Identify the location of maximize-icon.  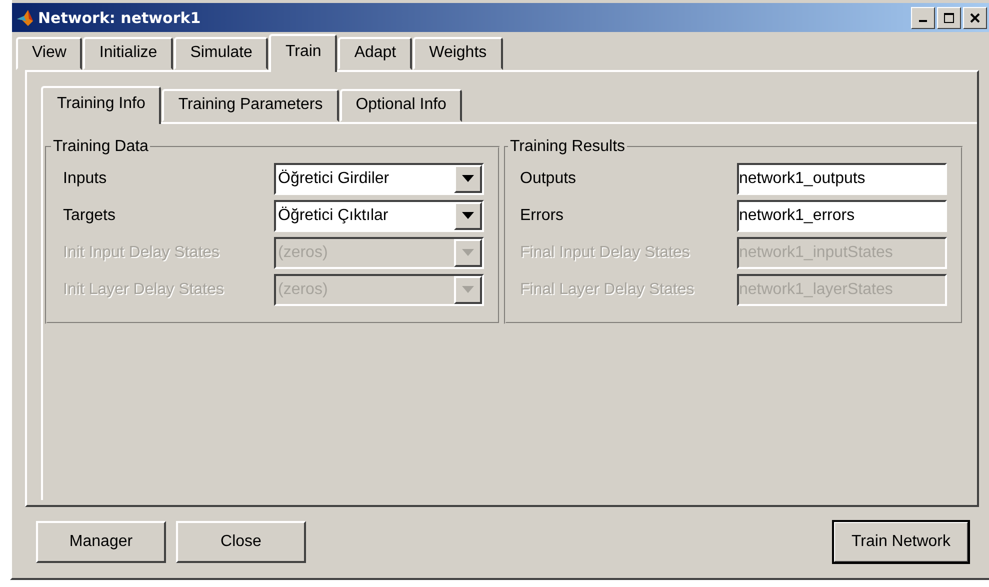
(949, 17).